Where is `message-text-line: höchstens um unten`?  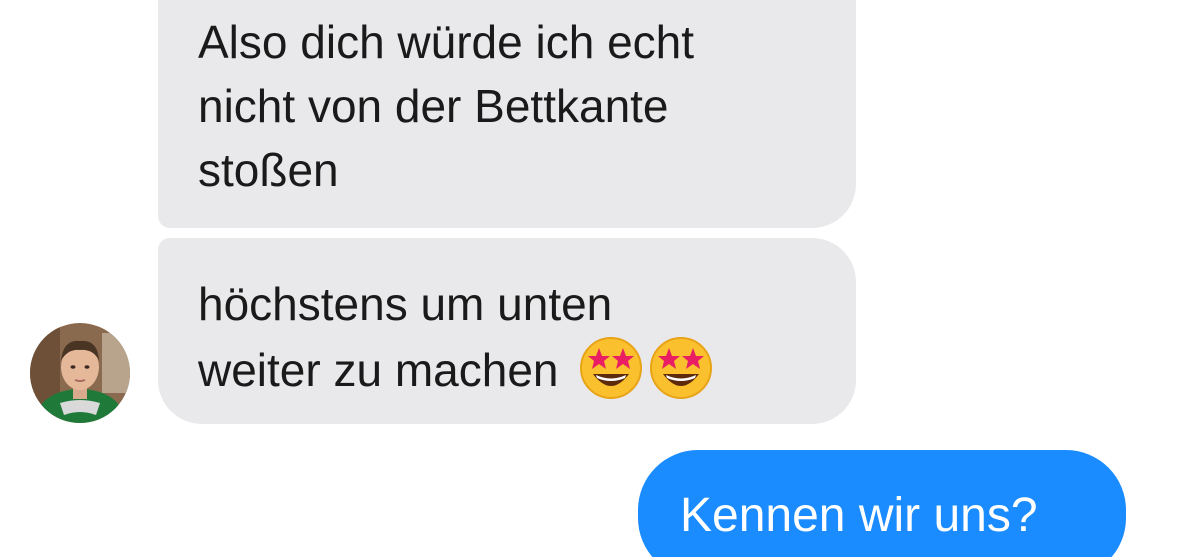 message-text-line: höchstens um unten is located at coordinates (405, 304).